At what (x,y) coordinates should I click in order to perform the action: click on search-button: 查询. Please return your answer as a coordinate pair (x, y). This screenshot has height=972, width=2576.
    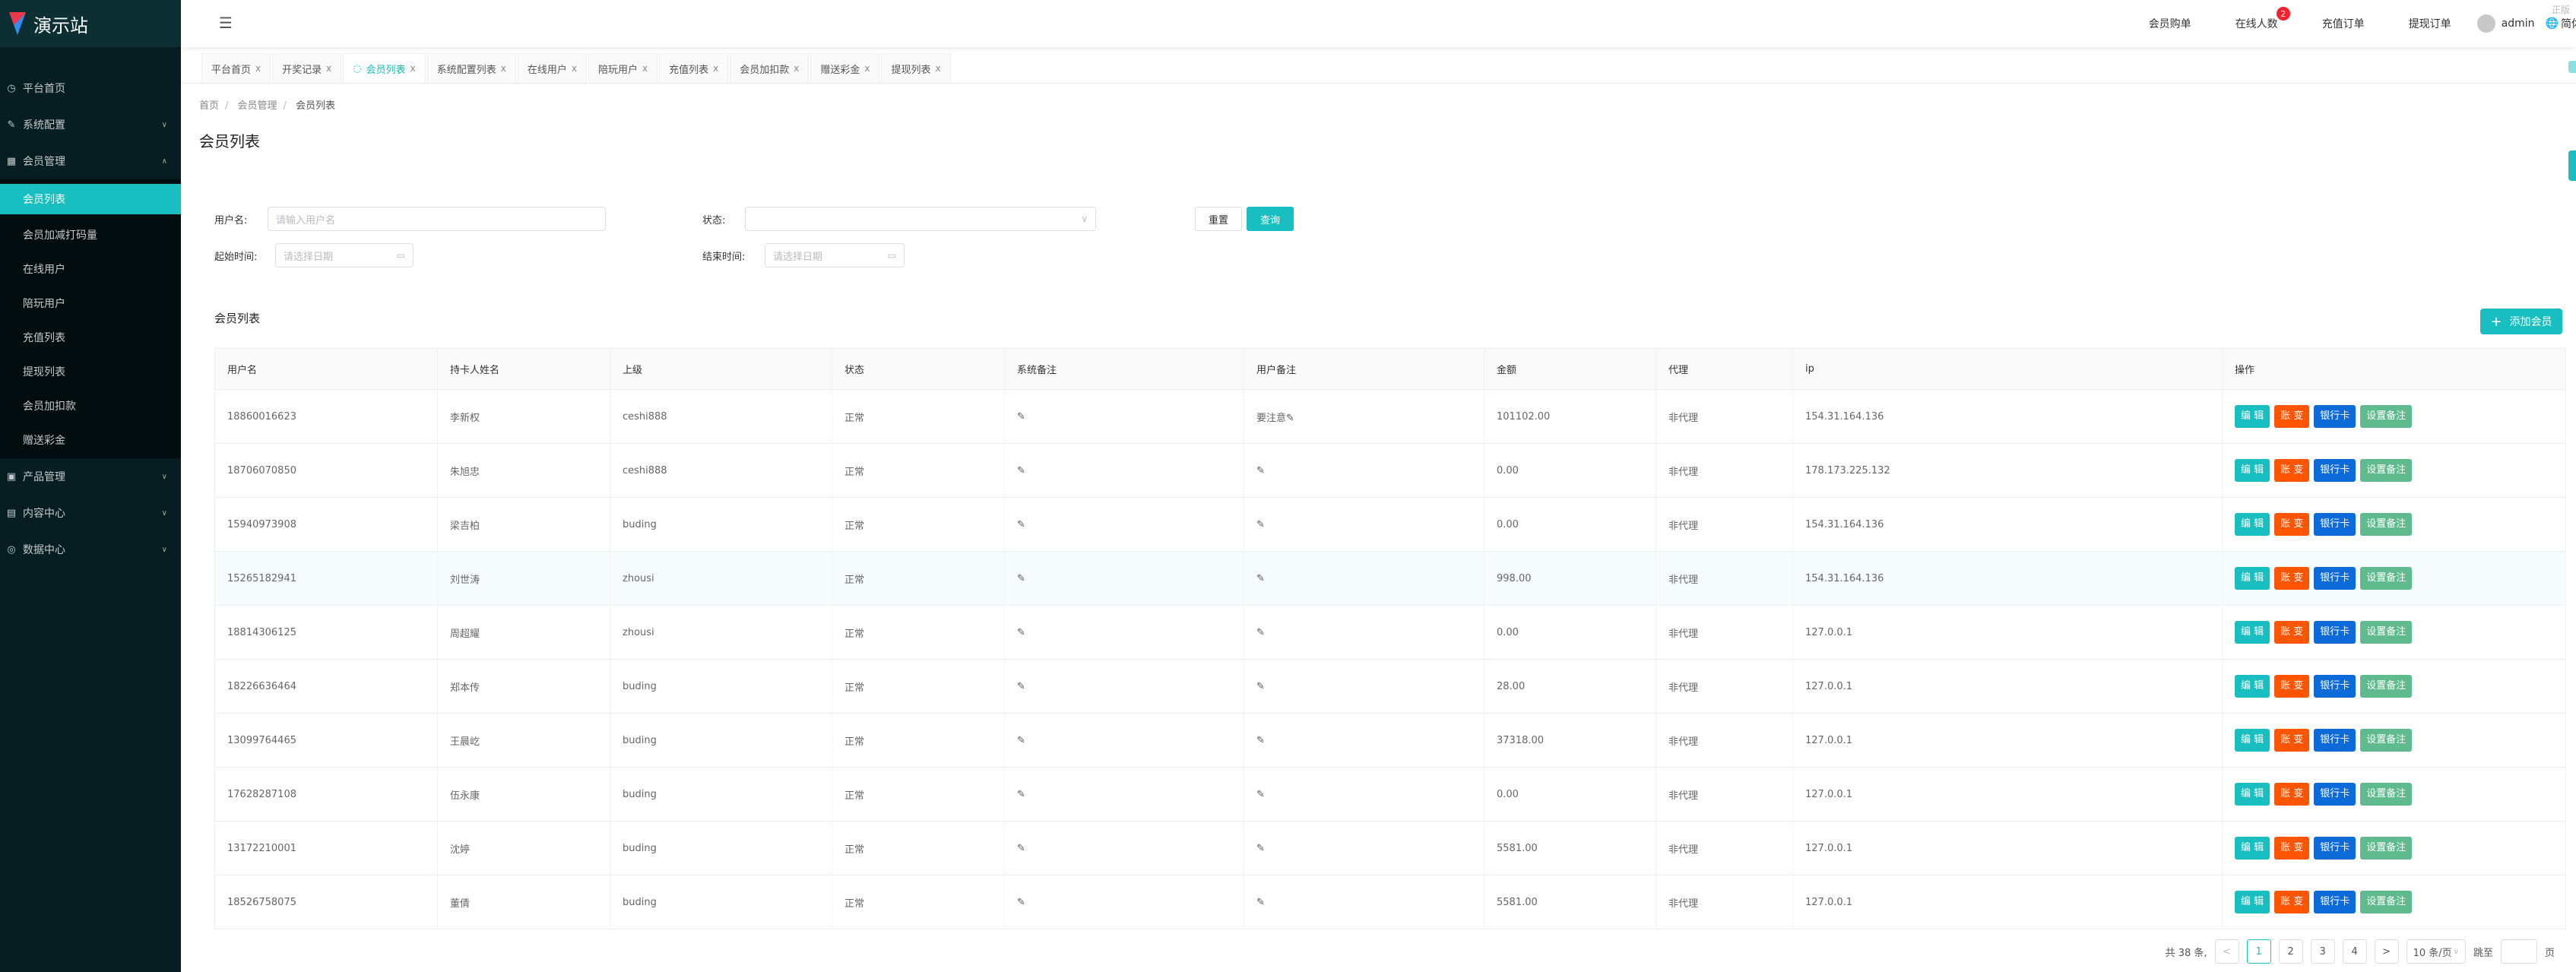
    Looking at the image, I should click on (1270, 219).